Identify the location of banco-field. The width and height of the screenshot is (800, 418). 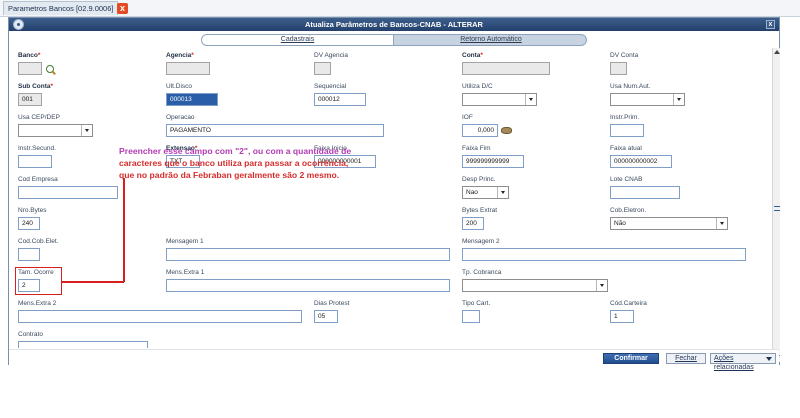
(30, 68).